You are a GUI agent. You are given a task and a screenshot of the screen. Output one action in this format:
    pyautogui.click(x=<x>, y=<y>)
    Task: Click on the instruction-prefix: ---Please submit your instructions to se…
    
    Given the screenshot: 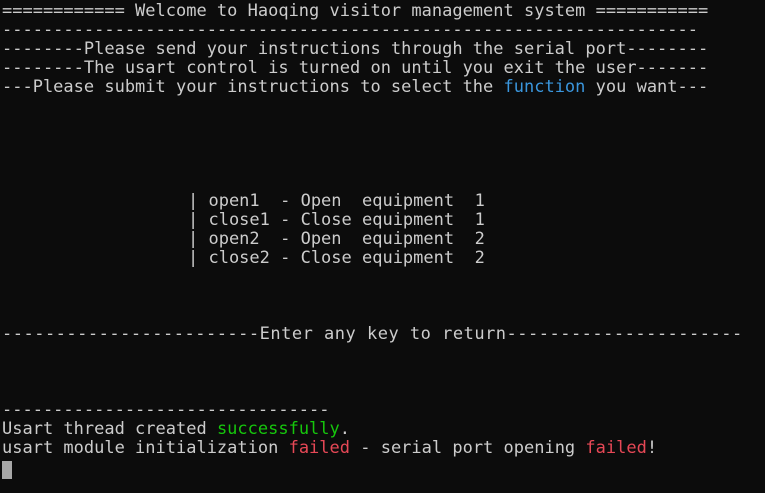 What is the action you would take?
    pyautogui.click(x=253, y=87)
    